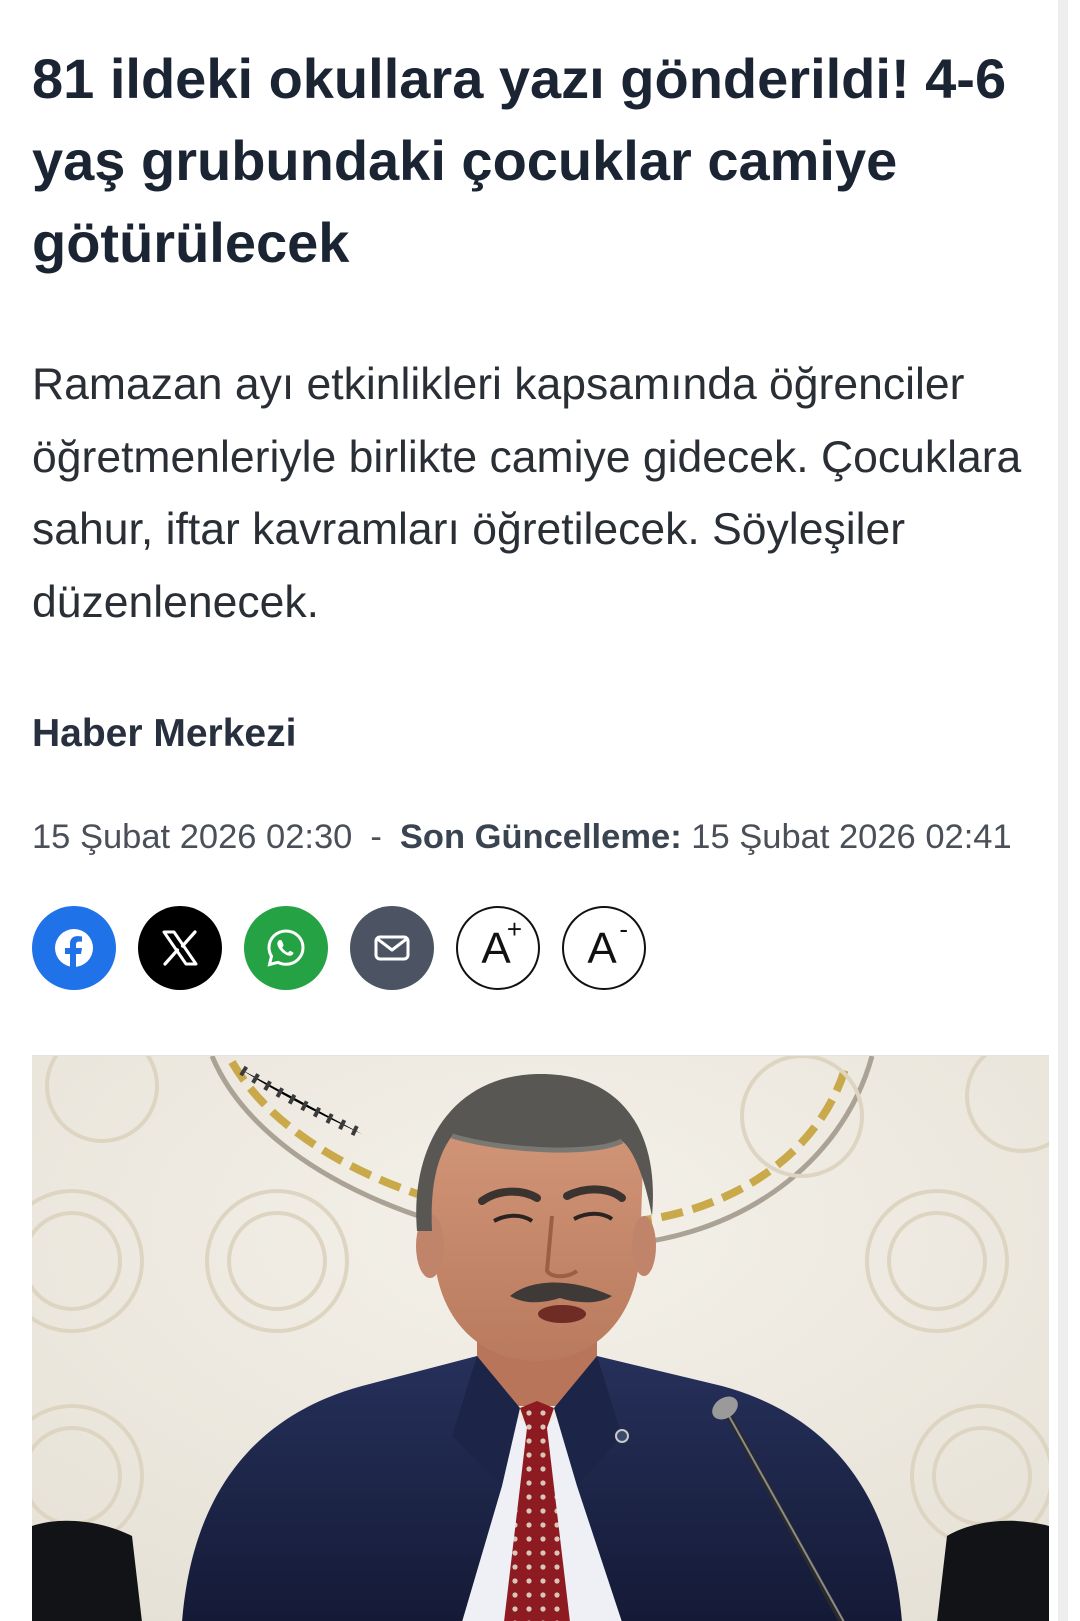  Describe the element at coordinates (339, 948) in the screenshot. I see `share-bar: A + A -` at that location.